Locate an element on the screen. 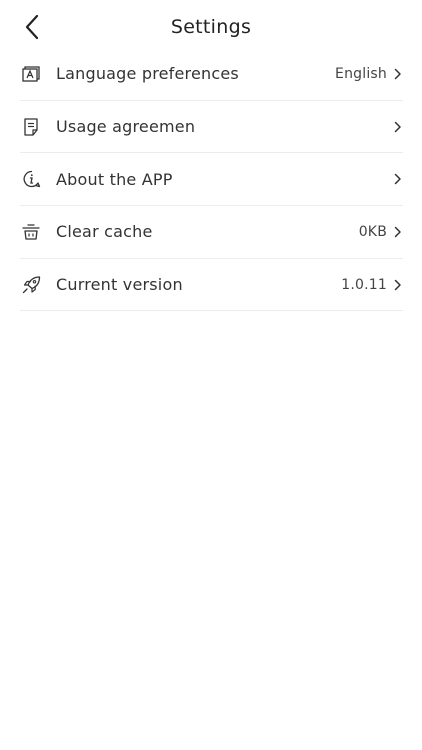 The width and height of the screenshot is (422, 750). settings-item-value: 1.0.11 is located at coordinates (364, 284).